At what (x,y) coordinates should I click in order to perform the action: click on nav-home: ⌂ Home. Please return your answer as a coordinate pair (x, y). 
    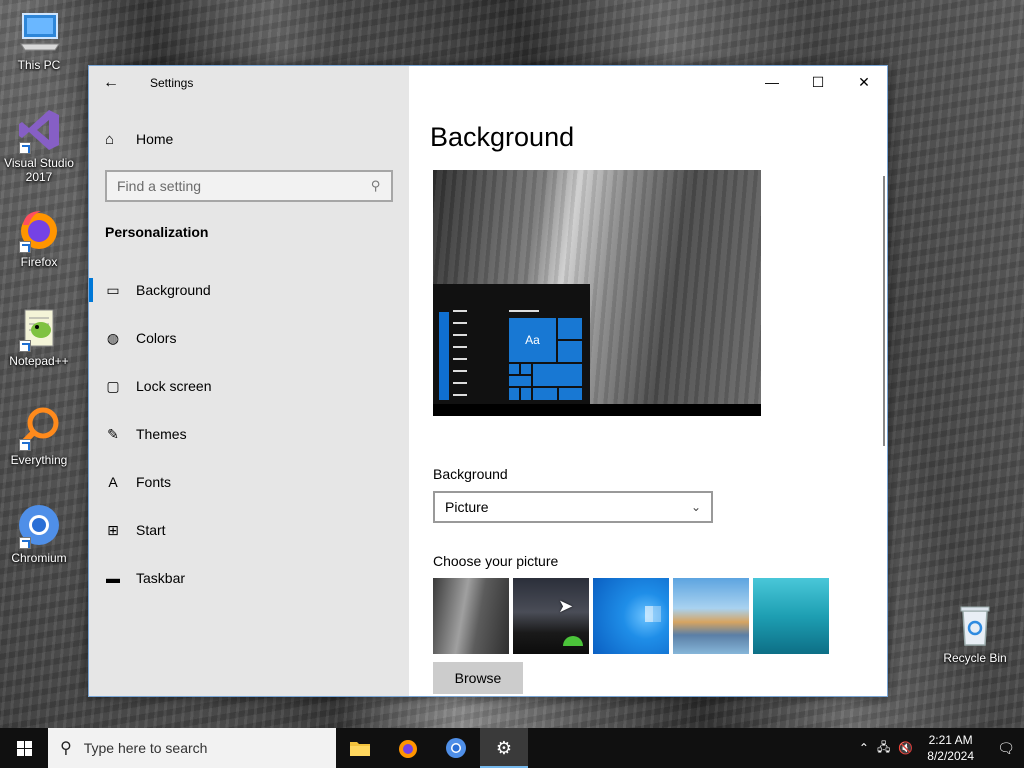
    Looking at the image, I should click on (249, 139).